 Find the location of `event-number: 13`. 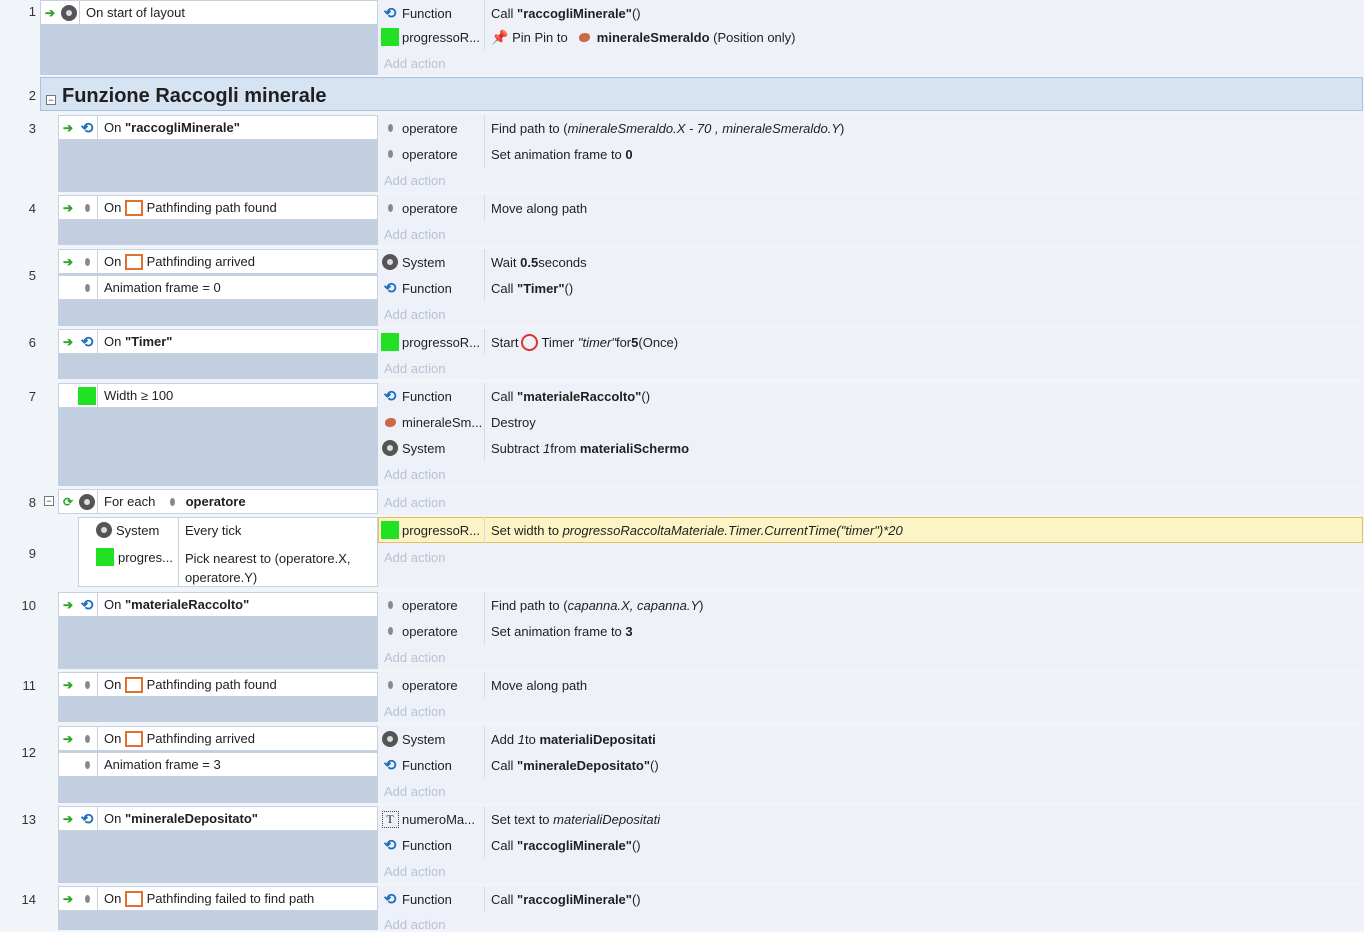

event-number: 13 is located at coordinates (28, 819).